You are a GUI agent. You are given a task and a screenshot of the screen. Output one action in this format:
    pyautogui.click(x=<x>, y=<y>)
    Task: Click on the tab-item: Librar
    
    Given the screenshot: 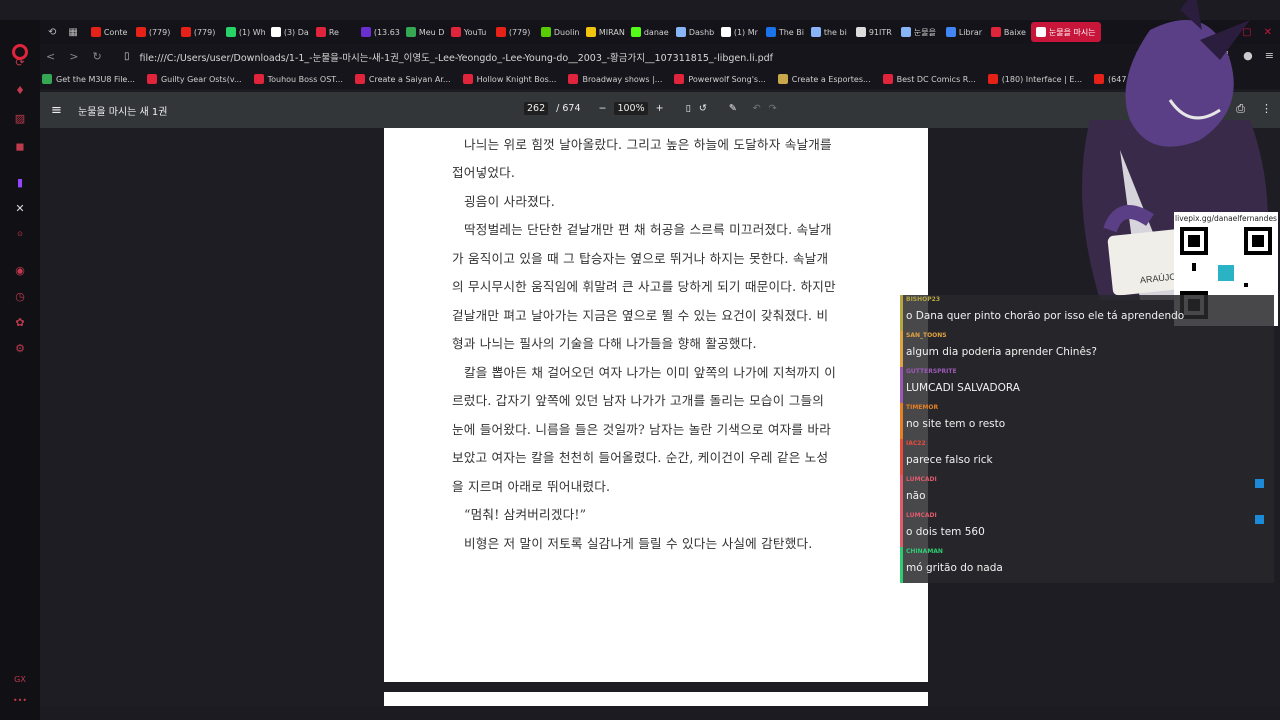 What is the action you would take?
    pyautogui.click(x=963, y=32)
    